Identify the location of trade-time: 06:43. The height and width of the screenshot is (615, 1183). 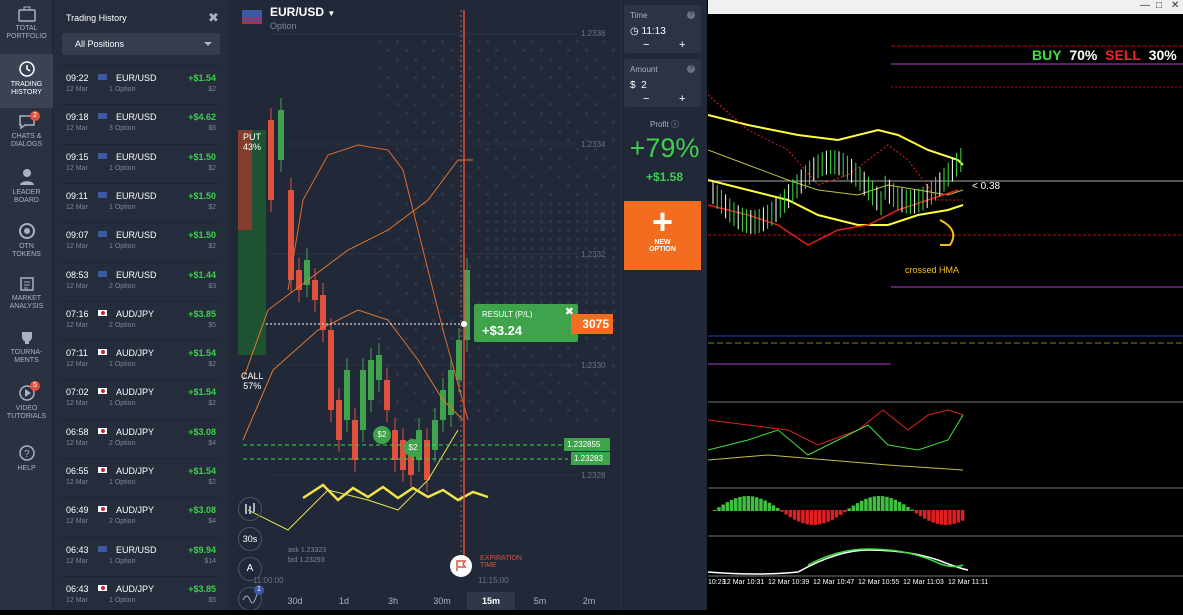
(77, 588).